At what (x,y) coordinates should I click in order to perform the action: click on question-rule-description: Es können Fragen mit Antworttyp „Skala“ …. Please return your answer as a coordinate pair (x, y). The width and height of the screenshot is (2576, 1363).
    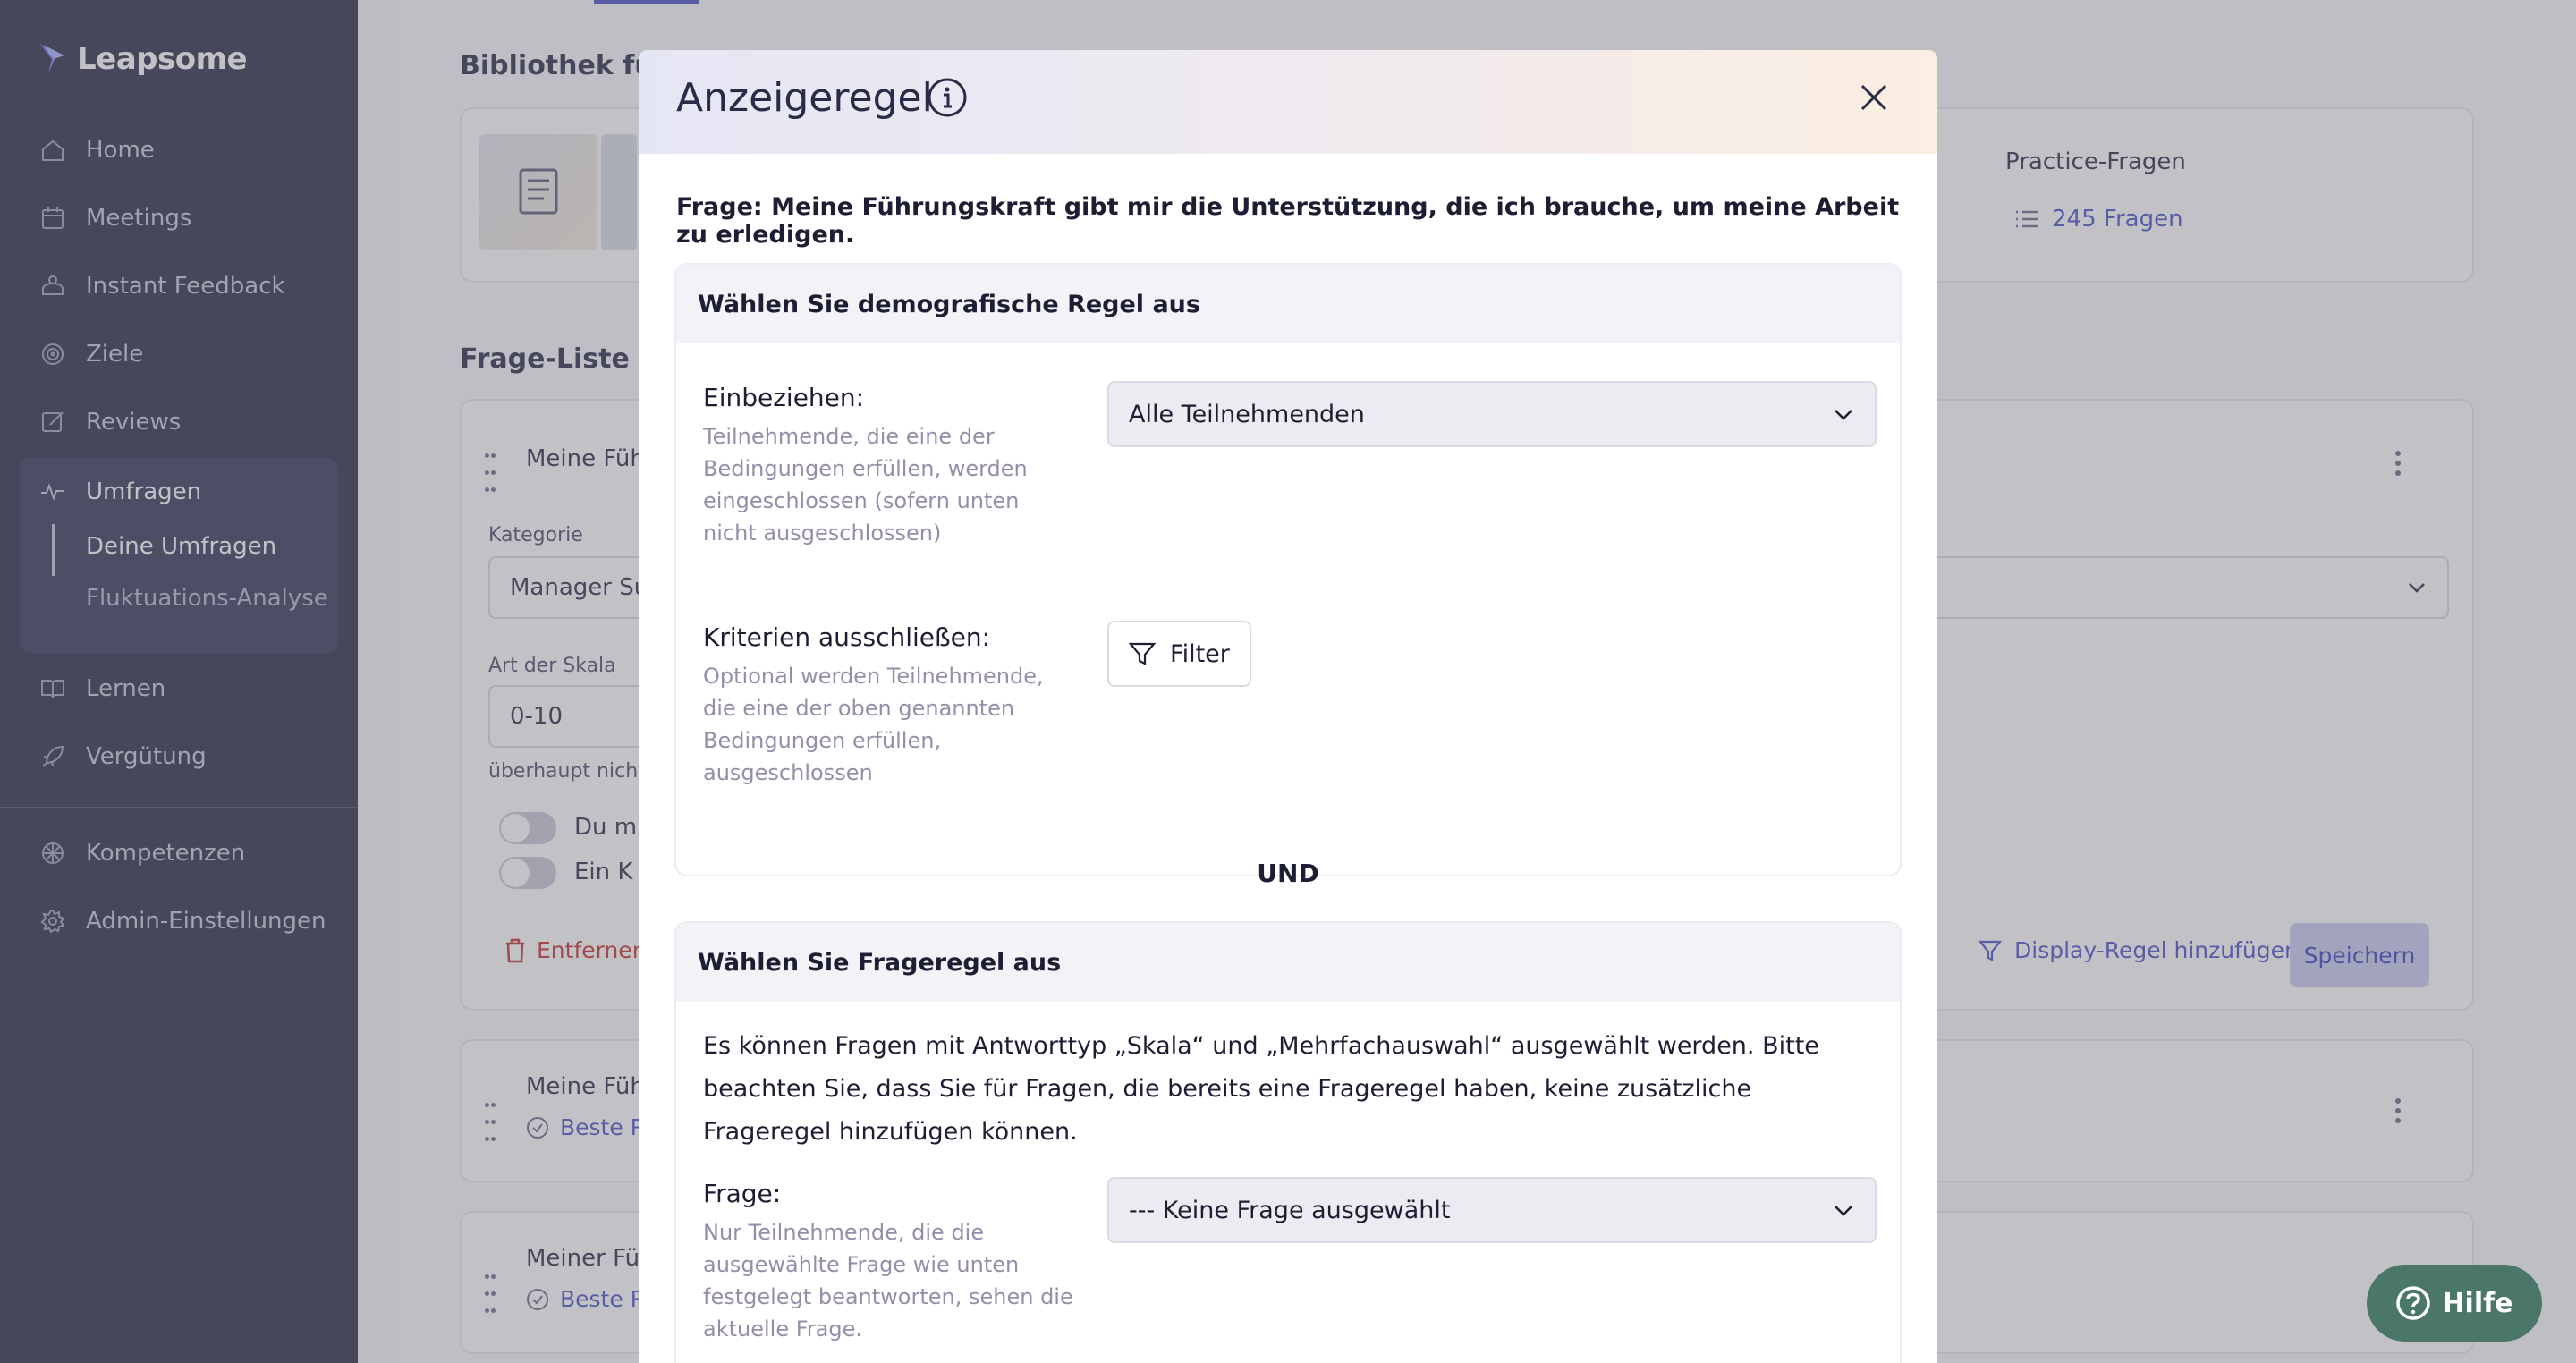
    Looking at the image, I should click on (1261, 1089).